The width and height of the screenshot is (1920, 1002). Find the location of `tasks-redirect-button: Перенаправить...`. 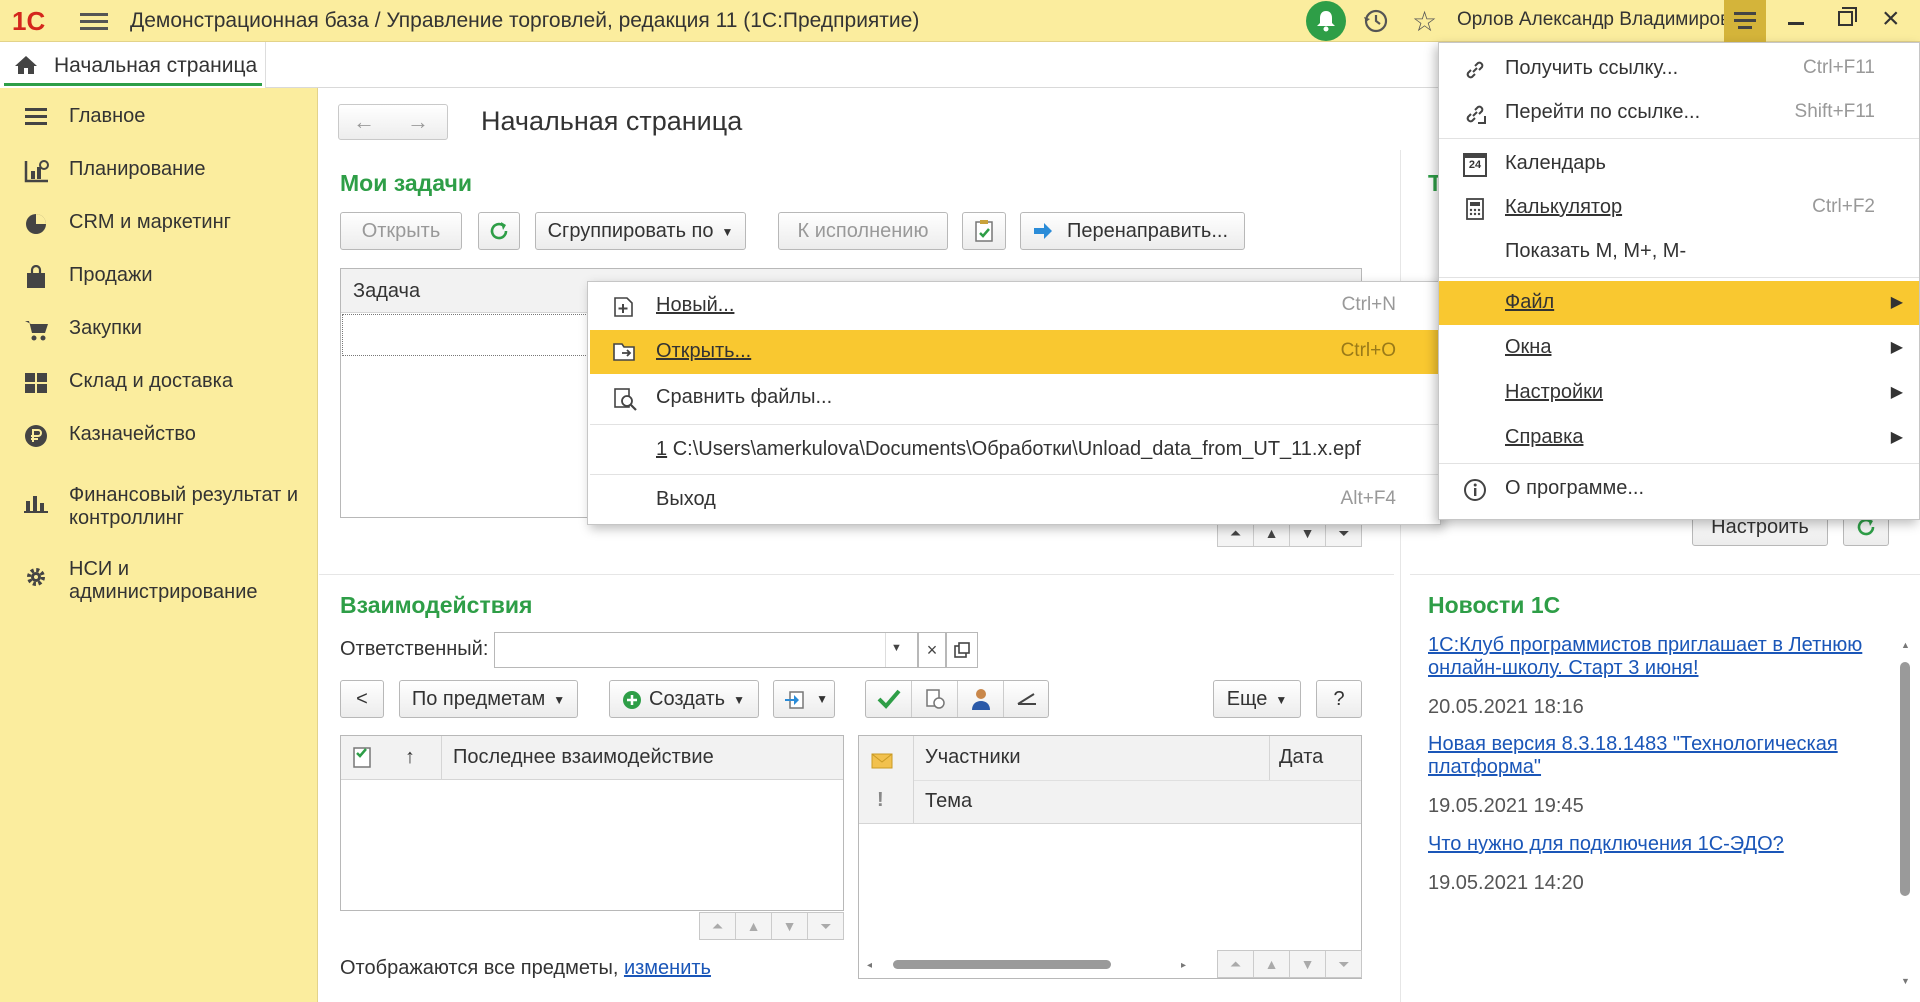

tasks-redirect-button: Перенаправить... is located at coordinates (1132, 231).